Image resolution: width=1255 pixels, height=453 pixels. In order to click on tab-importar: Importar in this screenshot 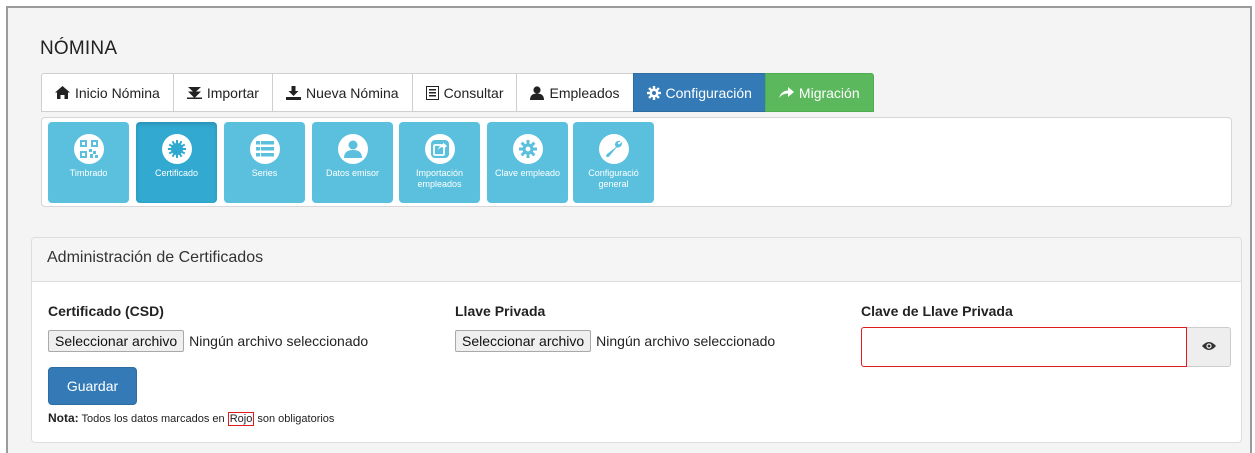, I will do `click(222, 92)`.